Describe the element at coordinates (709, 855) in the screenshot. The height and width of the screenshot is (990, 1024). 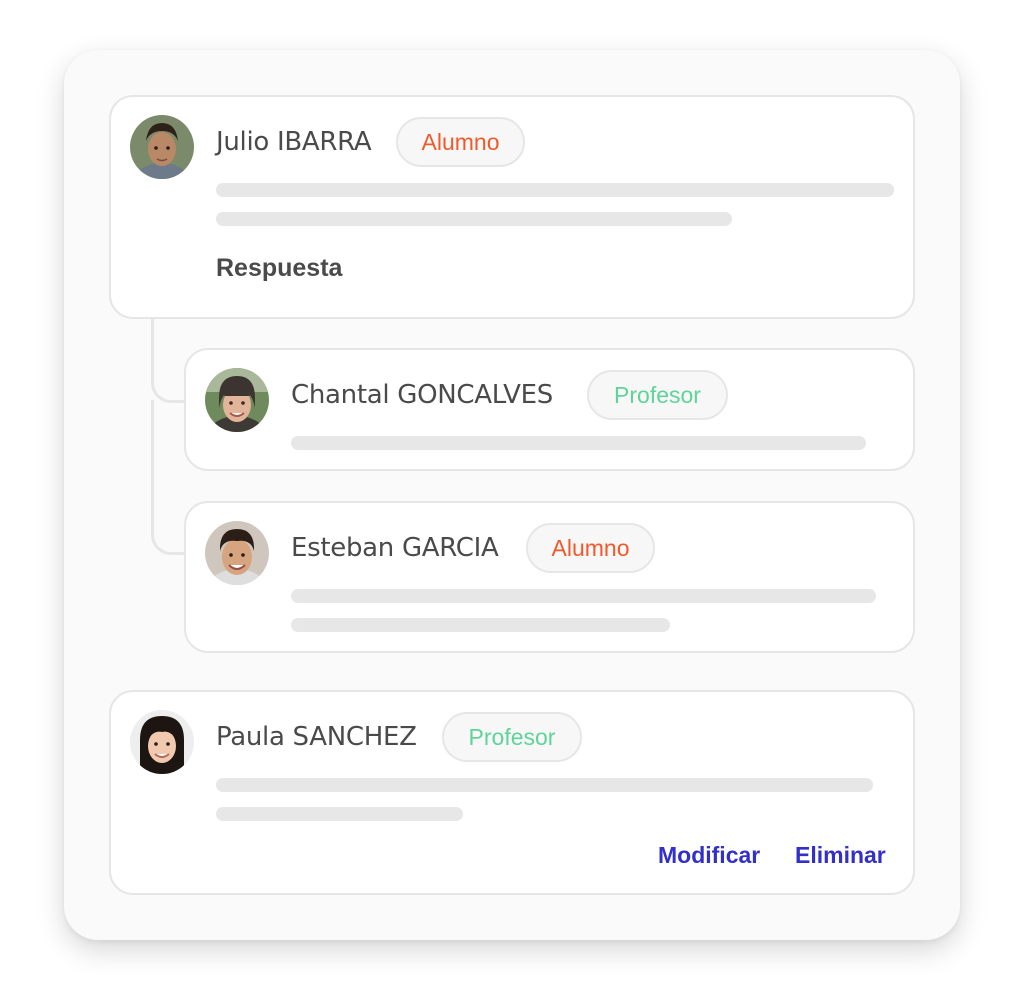
I see `edit-button: Modificar` at that location.